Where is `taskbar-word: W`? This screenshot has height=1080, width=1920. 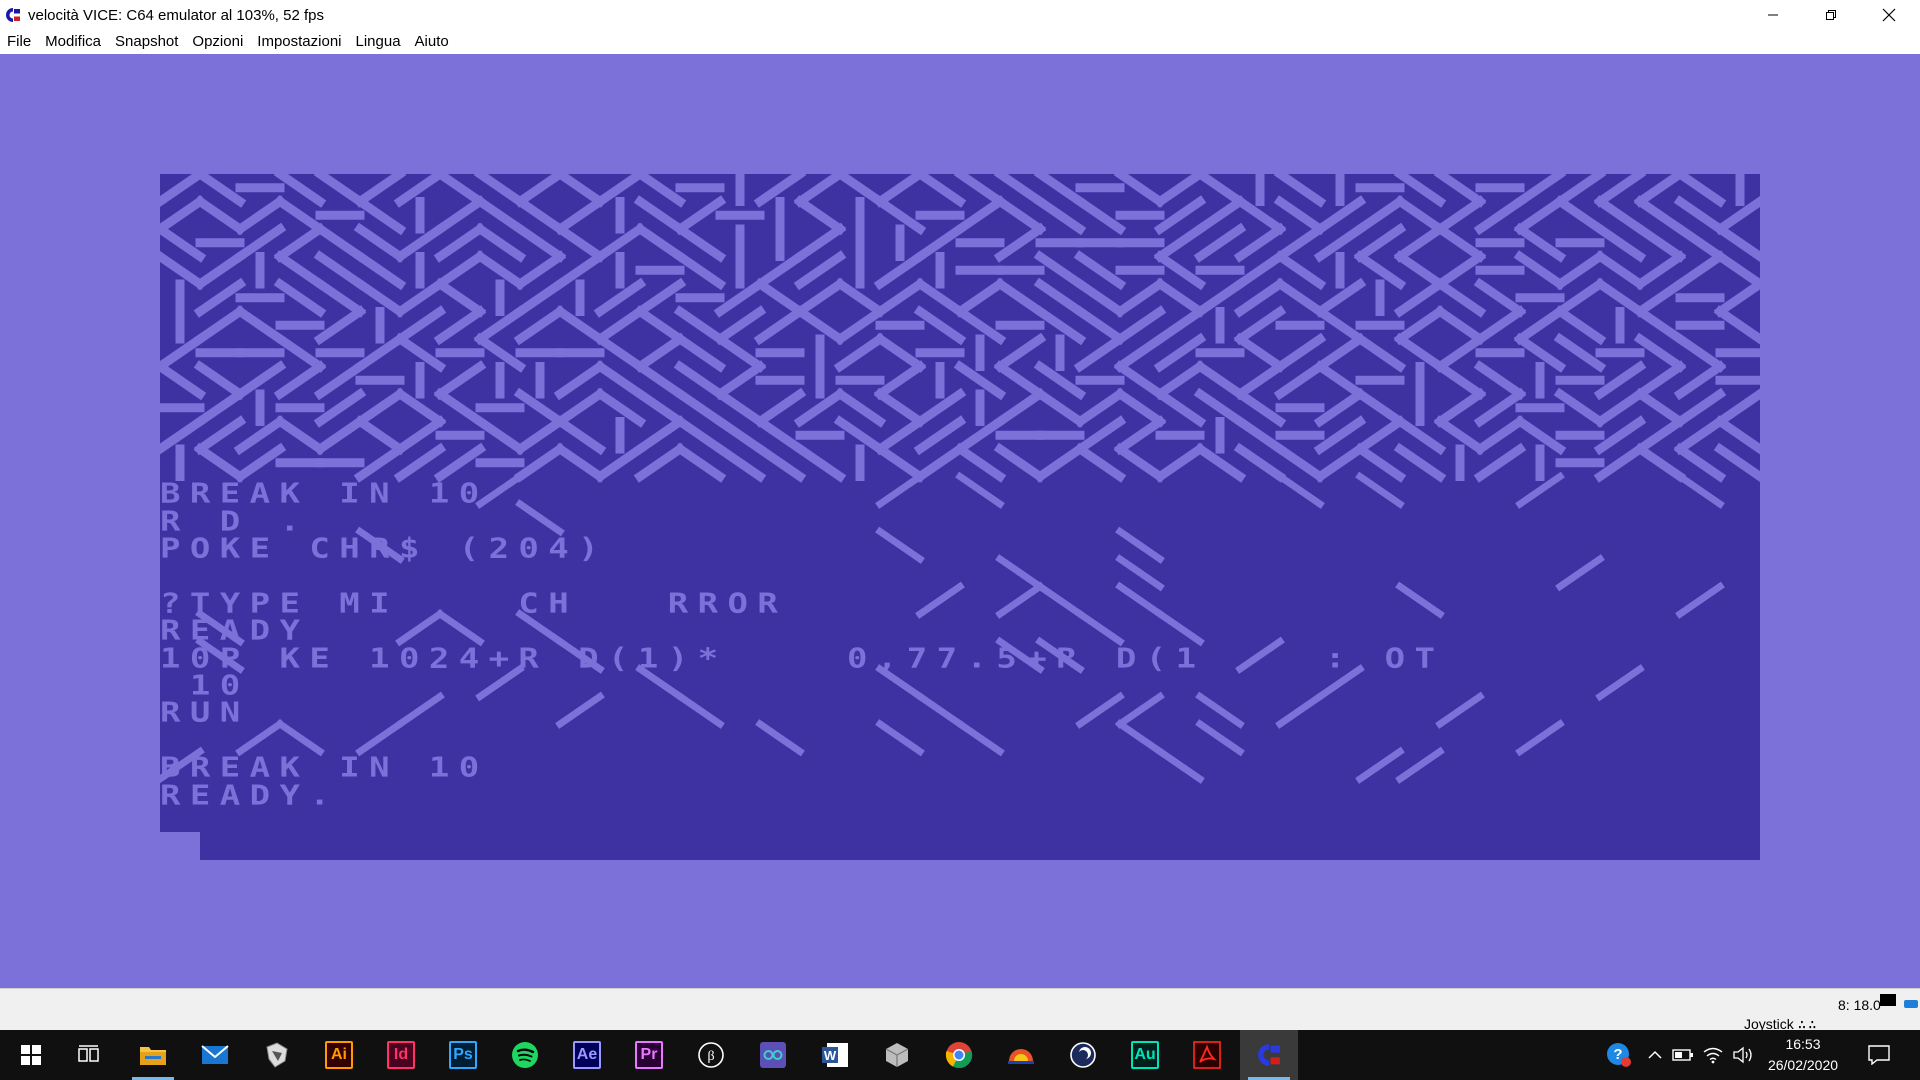 taskbar-word: W is located at coordinates (835, 1055).